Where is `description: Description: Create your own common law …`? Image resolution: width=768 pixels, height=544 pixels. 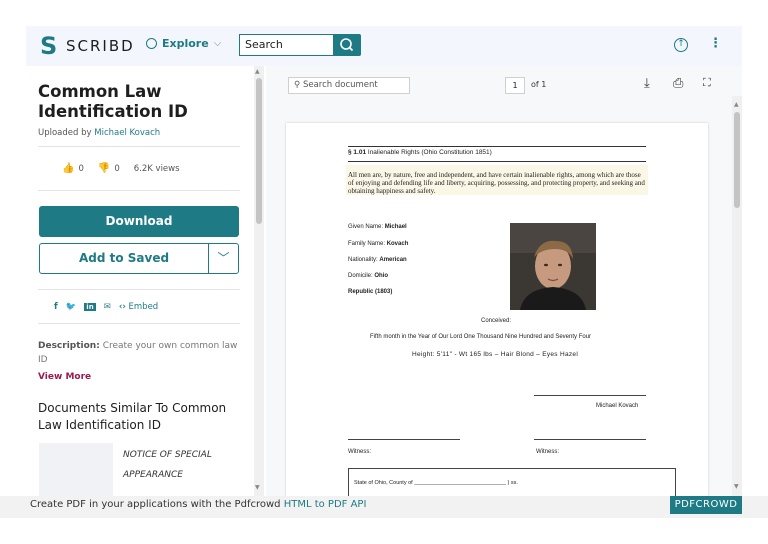 description: Description: Create your own common law … is located at coordinates (140, 353).